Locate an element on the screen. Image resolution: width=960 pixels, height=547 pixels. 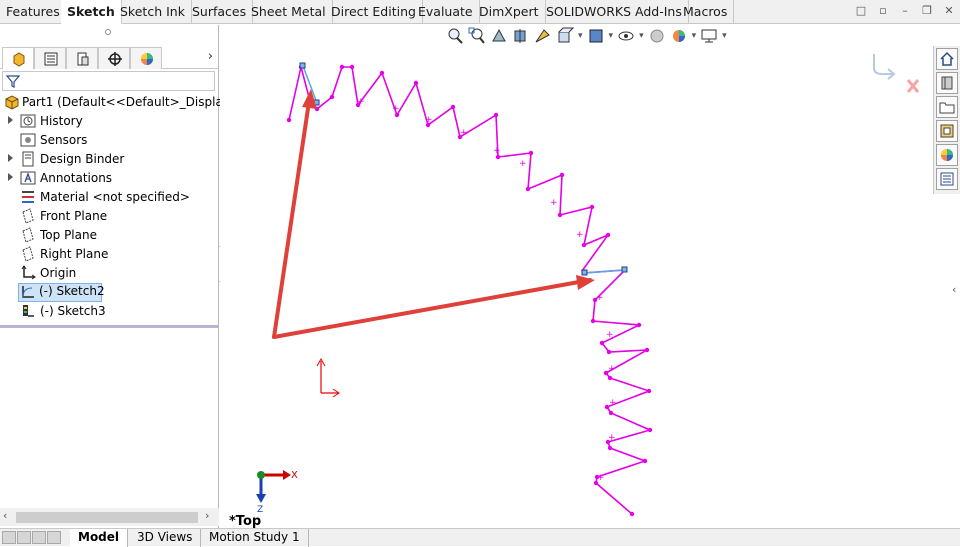
sensors-icon is located at coordinates (28, 140).